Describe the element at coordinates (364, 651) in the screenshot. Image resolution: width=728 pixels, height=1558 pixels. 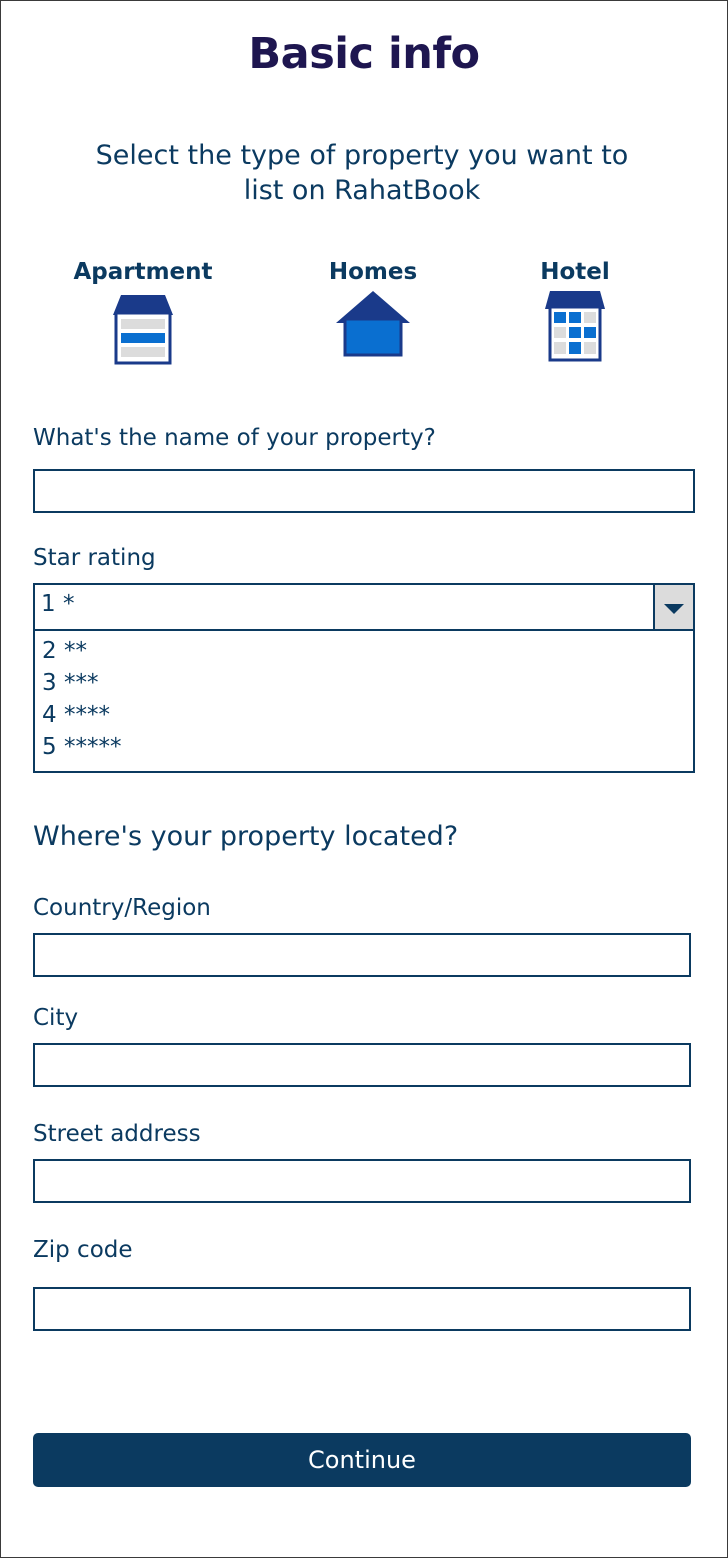
I see `star-option: 2 **` at that location.